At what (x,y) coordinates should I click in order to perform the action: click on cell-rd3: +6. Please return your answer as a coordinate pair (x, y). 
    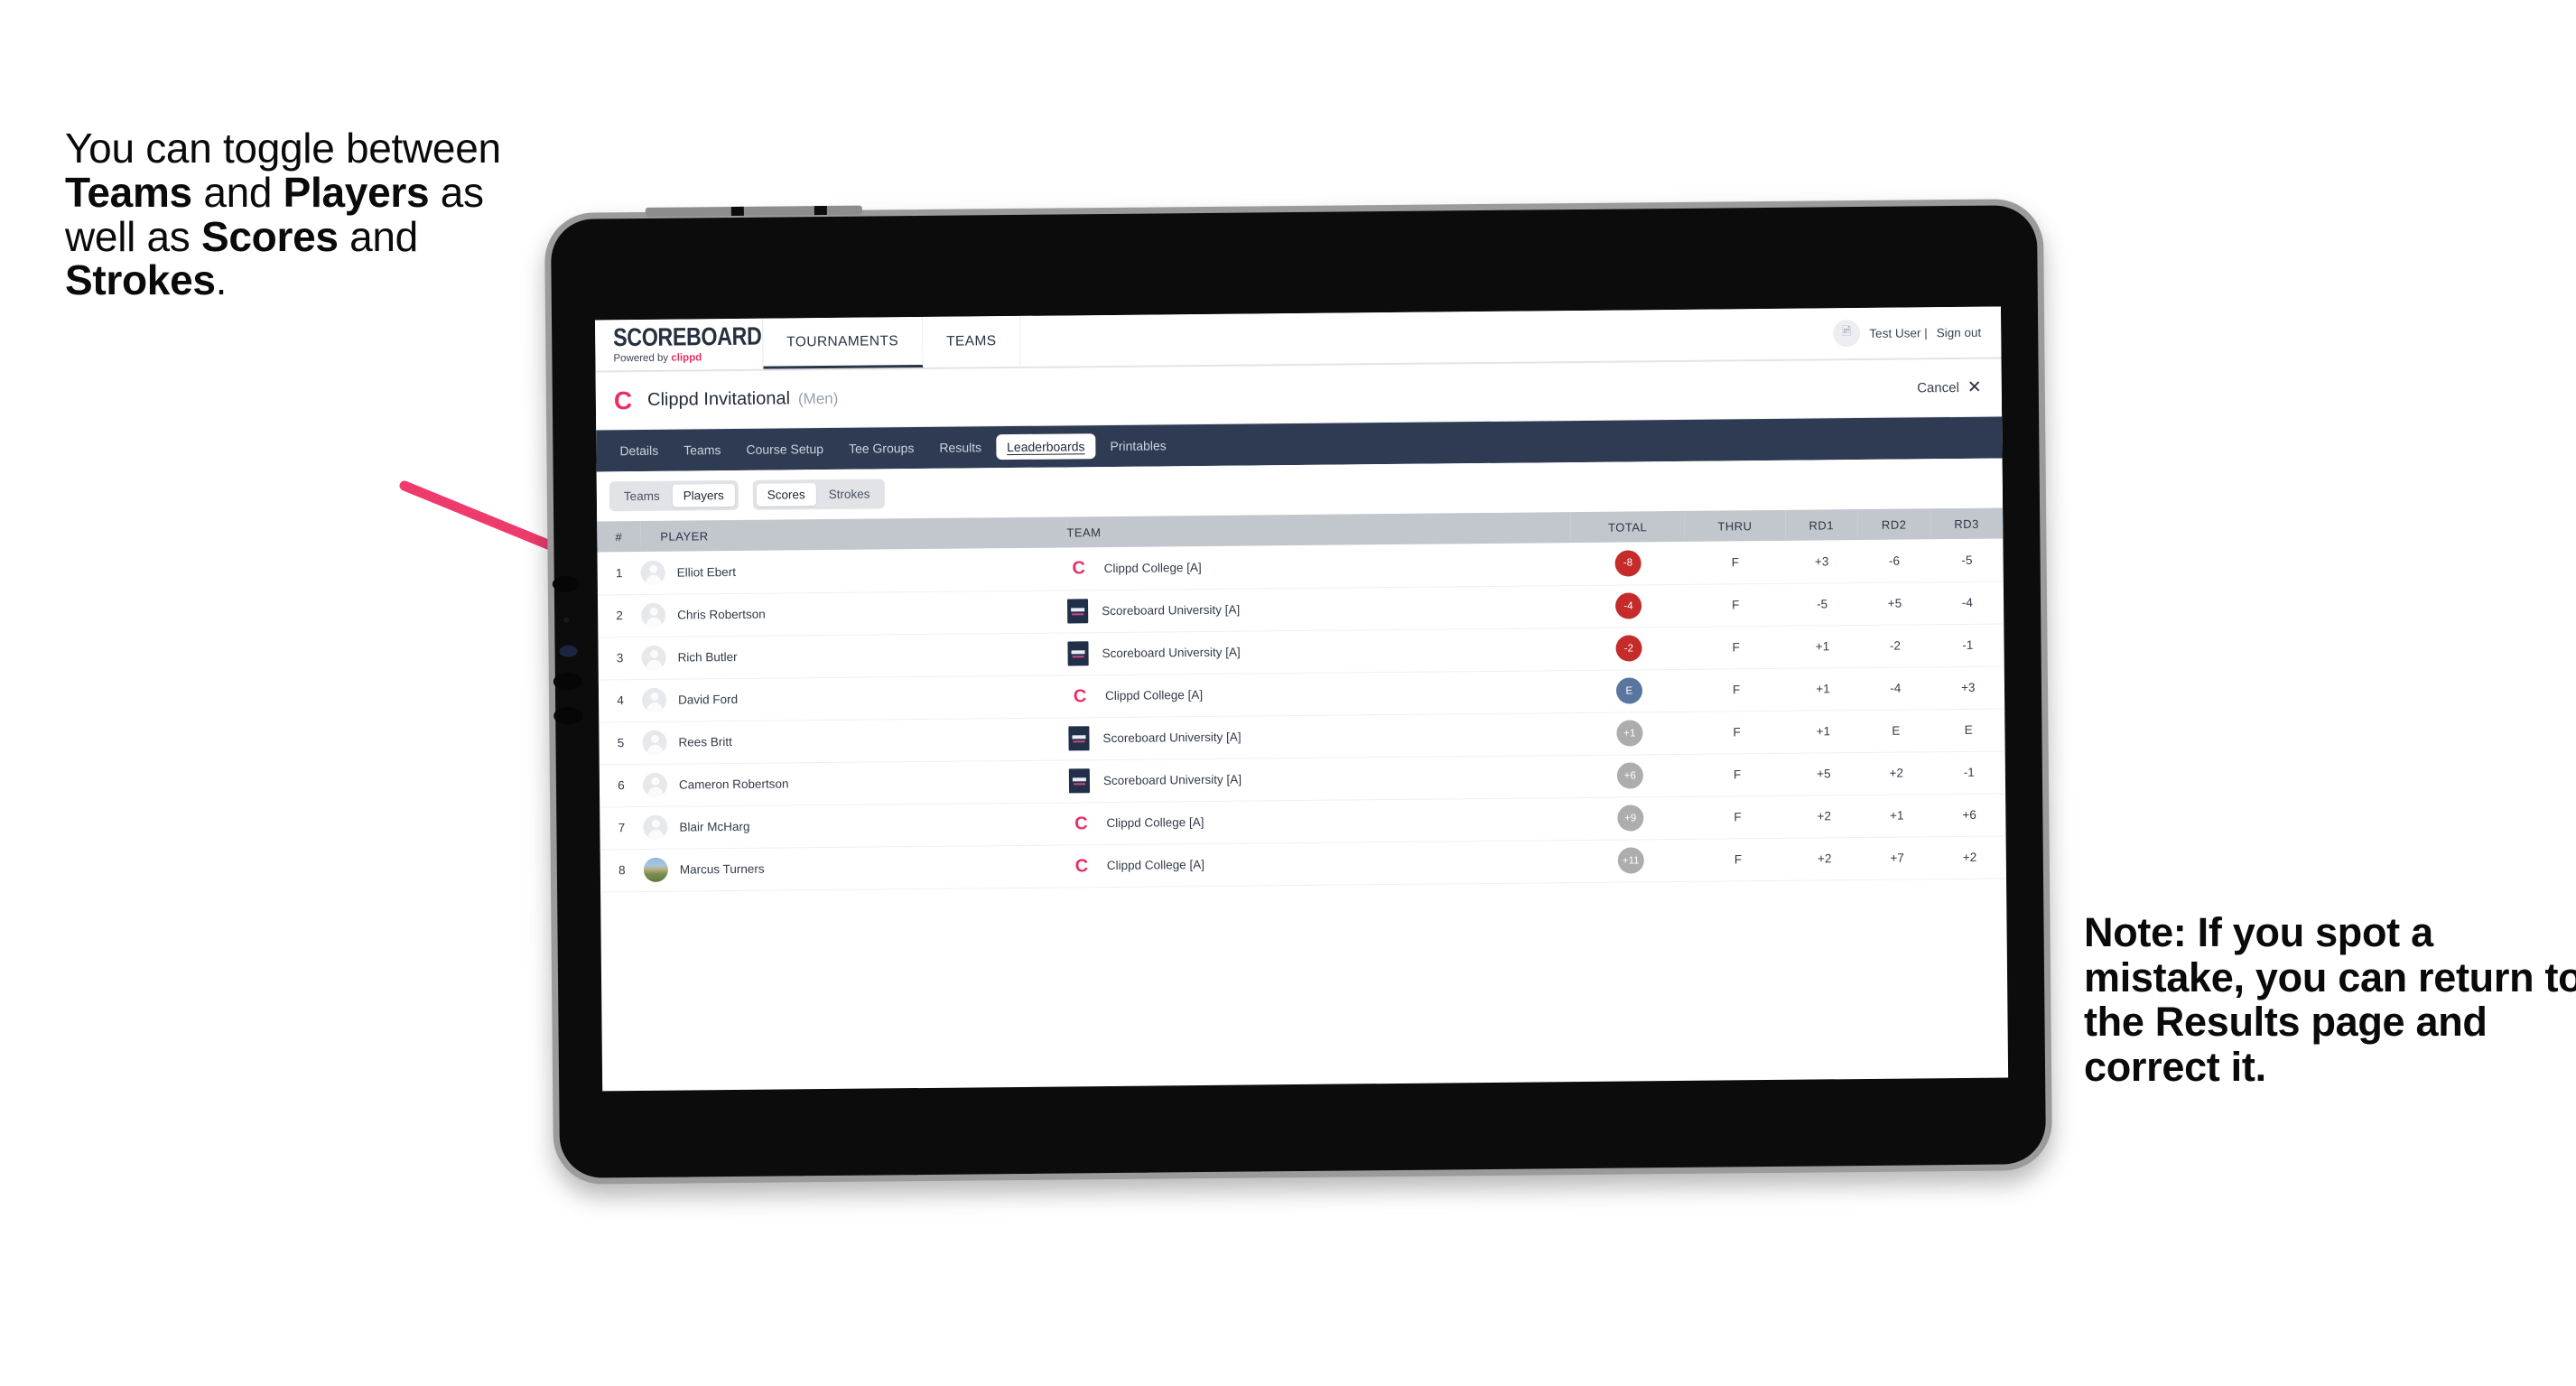
    Looking at the image, I should click on (1969, 815).